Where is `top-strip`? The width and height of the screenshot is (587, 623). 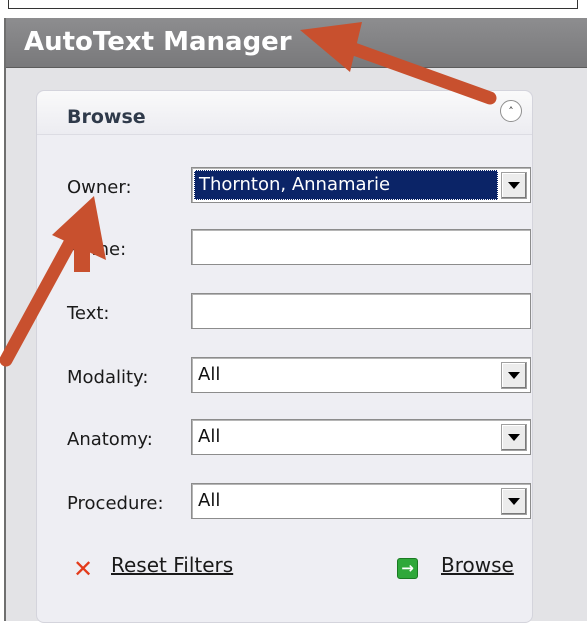
top-strip is located at coordinates (293, 10).